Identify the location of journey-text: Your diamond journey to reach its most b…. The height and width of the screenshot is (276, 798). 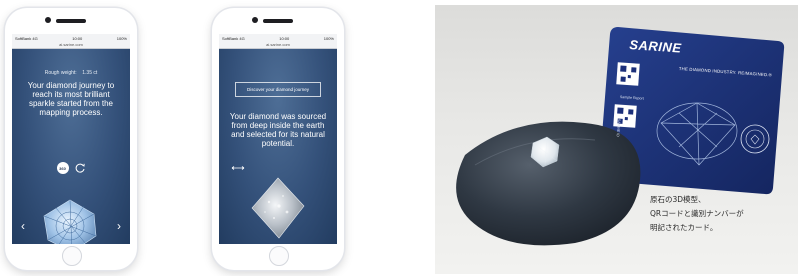
(71, 99).